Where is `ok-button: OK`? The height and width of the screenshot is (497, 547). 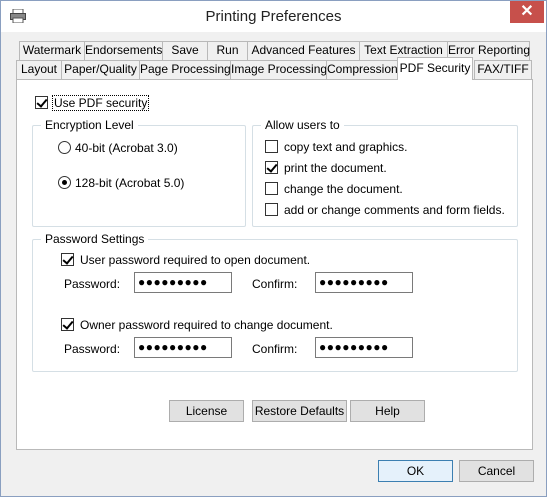 ok-button: OK is located at coordinates (415, 471).